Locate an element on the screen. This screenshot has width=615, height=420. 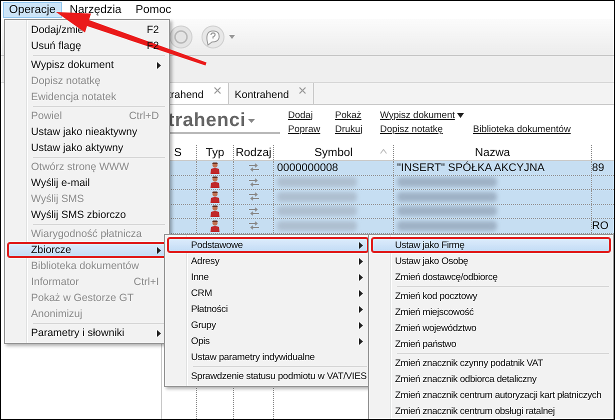
column-header: Typ is located at coordinates (215, 152).